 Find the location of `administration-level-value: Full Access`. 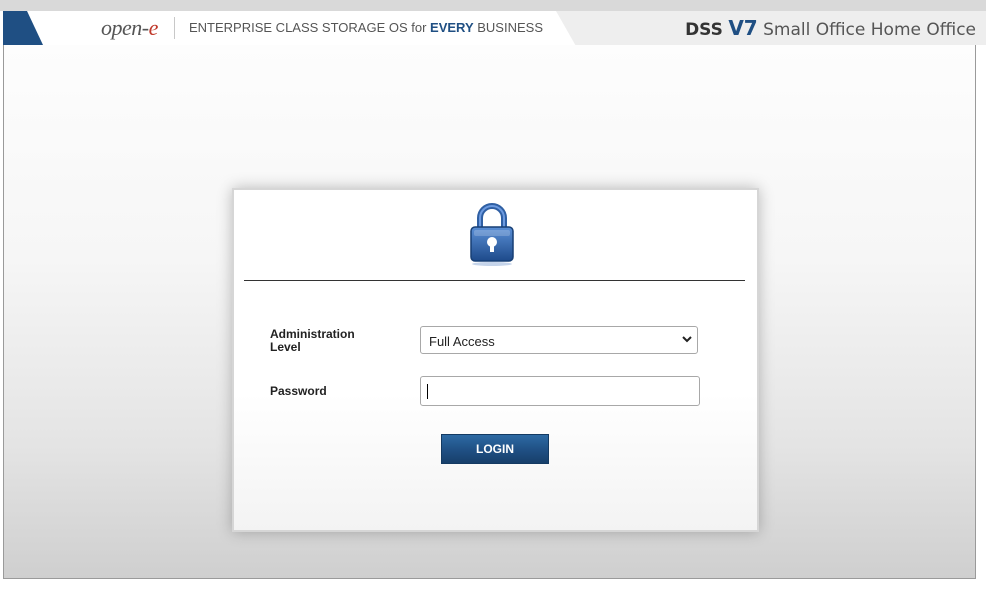

administration-level-value: Full Access is located at coordinates (462, 341).